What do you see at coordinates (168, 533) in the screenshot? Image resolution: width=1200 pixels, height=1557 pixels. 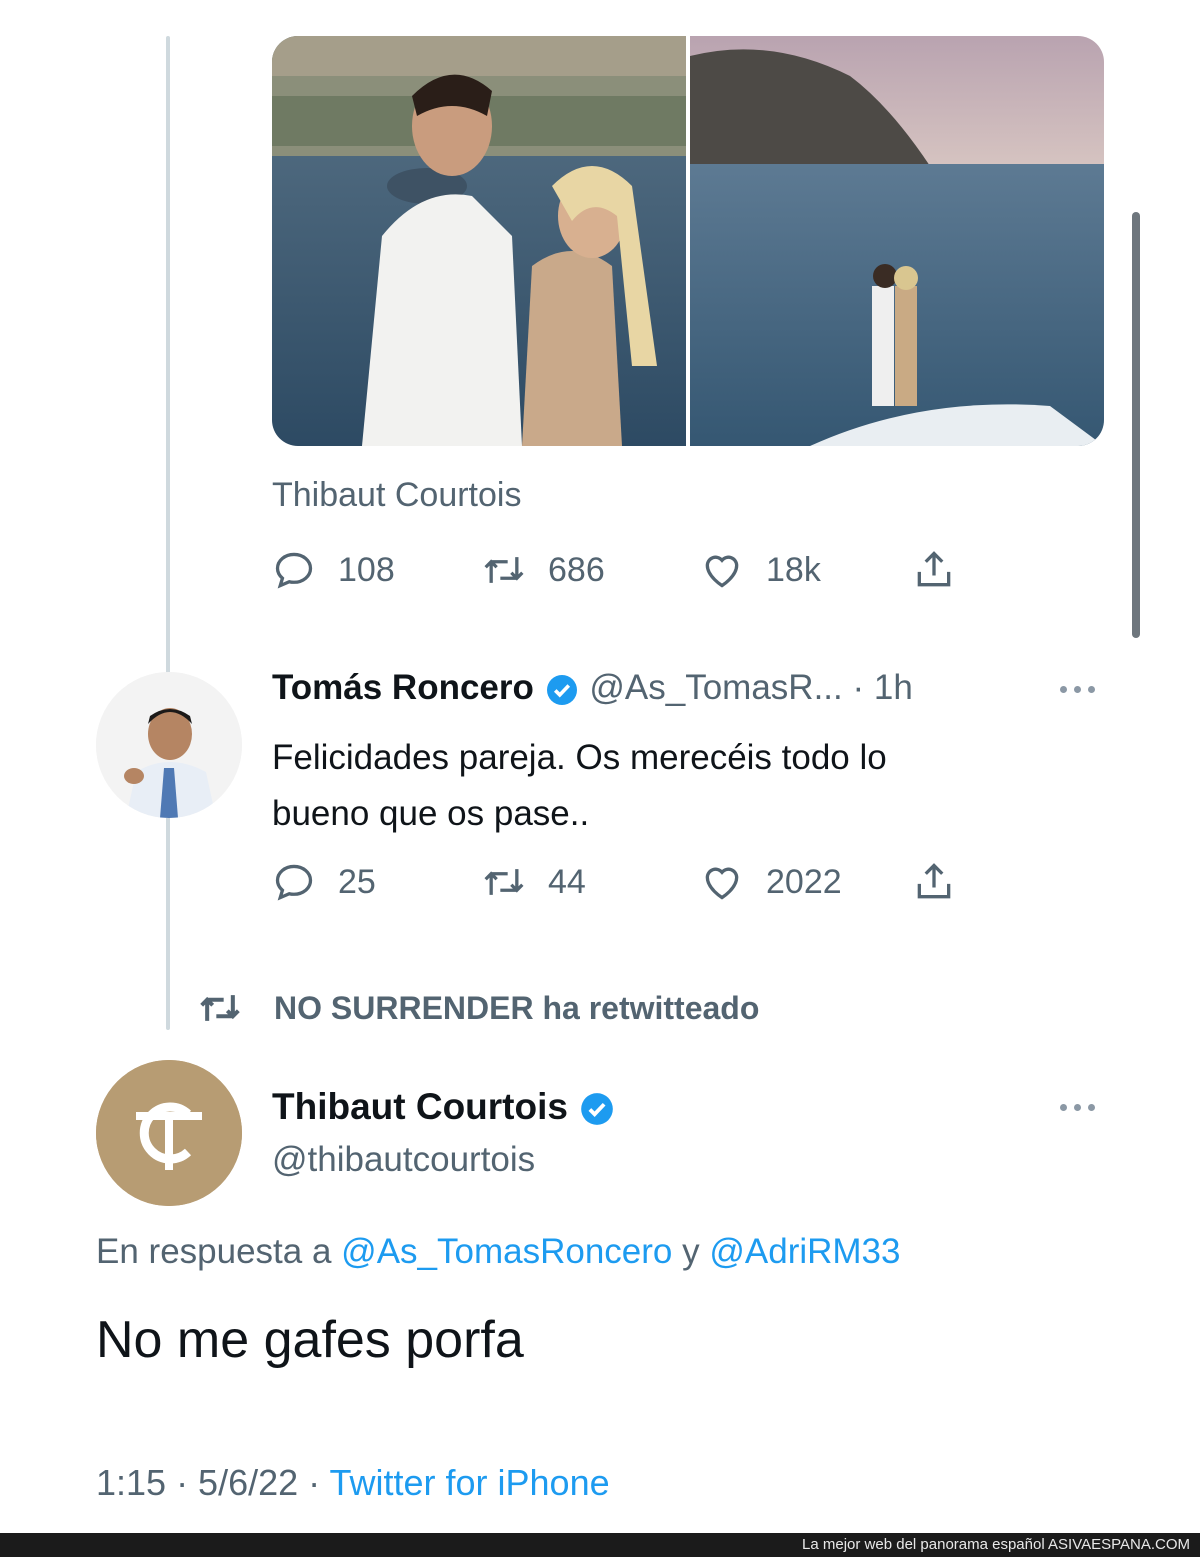 I see `thread-line` at bounding box center [168, 533].